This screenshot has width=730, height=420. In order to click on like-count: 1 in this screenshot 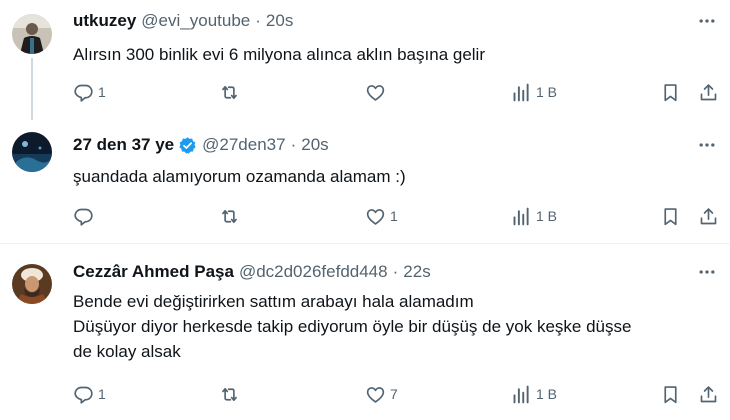, I will do `click(394, 216)`.